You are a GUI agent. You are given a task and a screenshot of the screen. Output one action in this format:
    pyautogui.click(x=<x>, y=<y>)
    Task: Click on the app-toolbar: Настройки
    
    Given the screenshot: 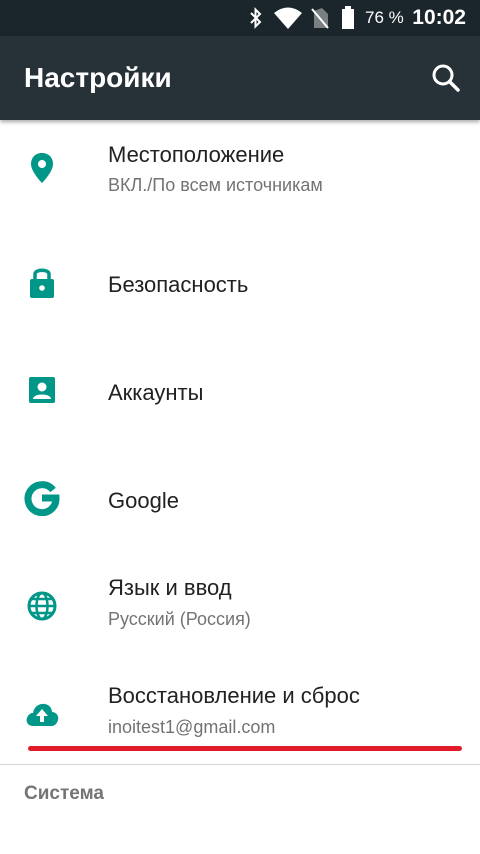 What is the action you would take?
    pyautogui.click(x=240, y=78)
    